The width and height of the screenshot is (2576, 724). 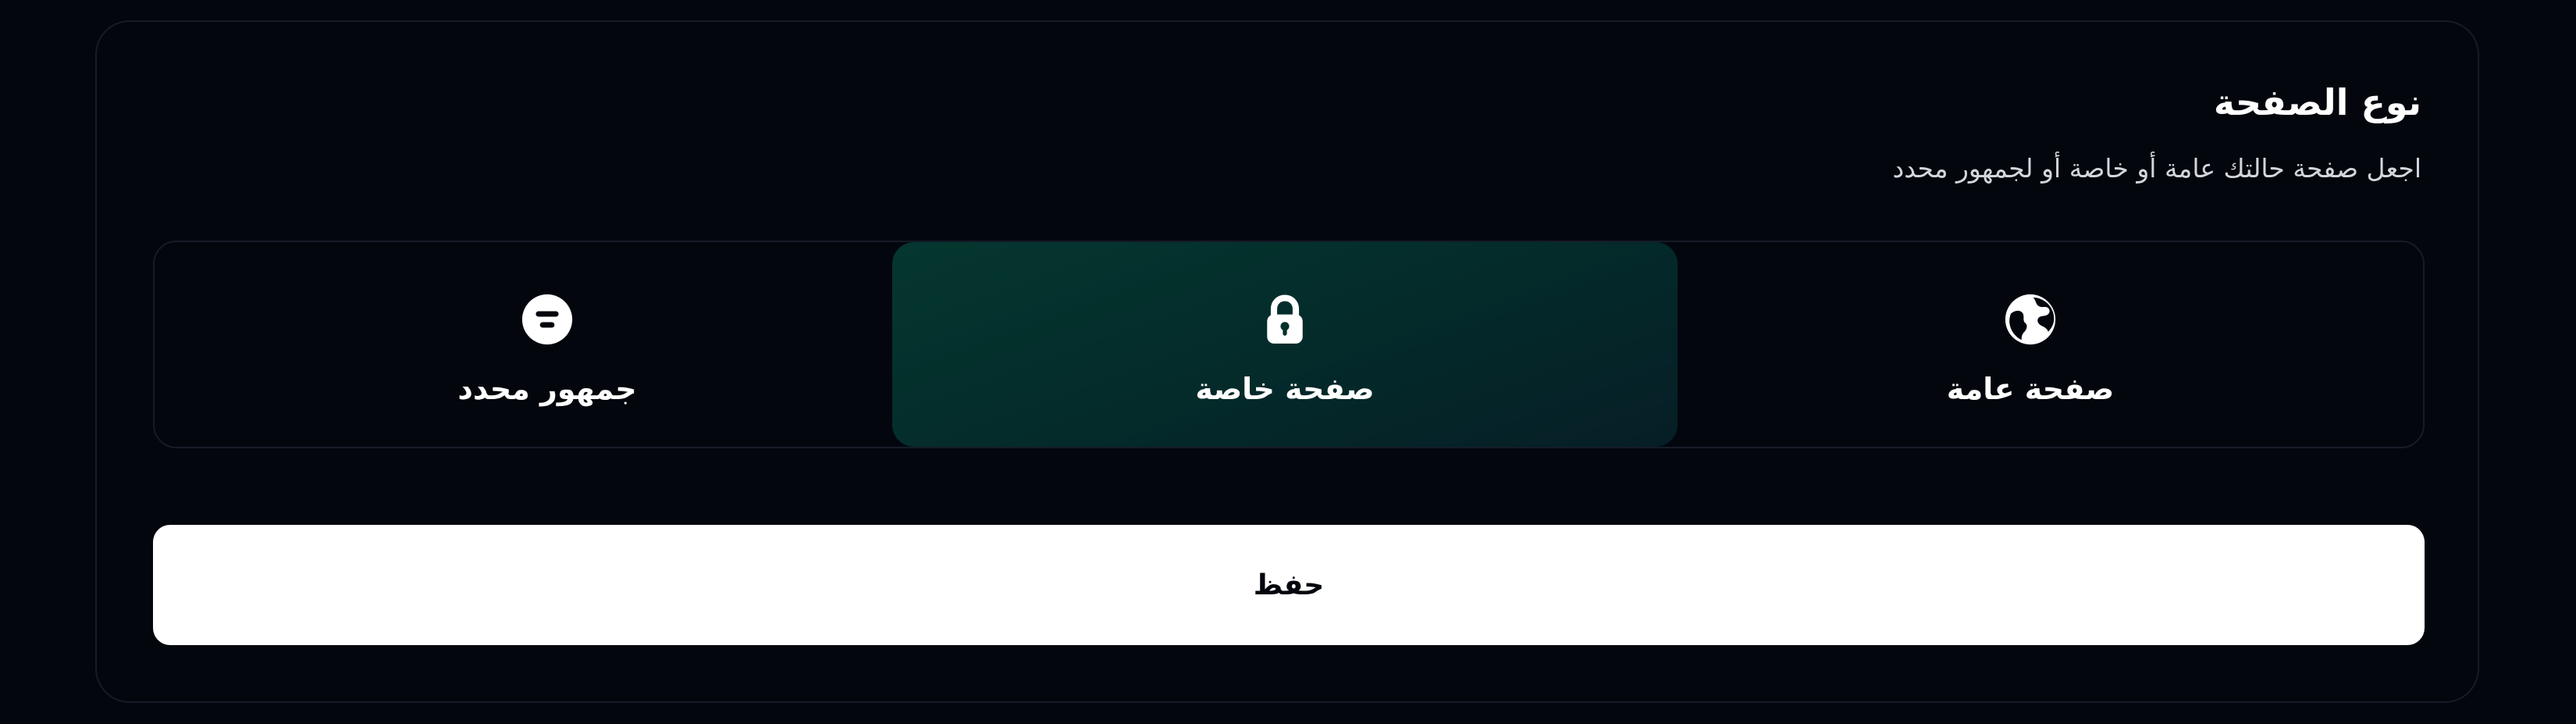 What do you see at coordinates (547, 319) in the screenshot?
I see `filter-icon` at bounding box center [547, 319].